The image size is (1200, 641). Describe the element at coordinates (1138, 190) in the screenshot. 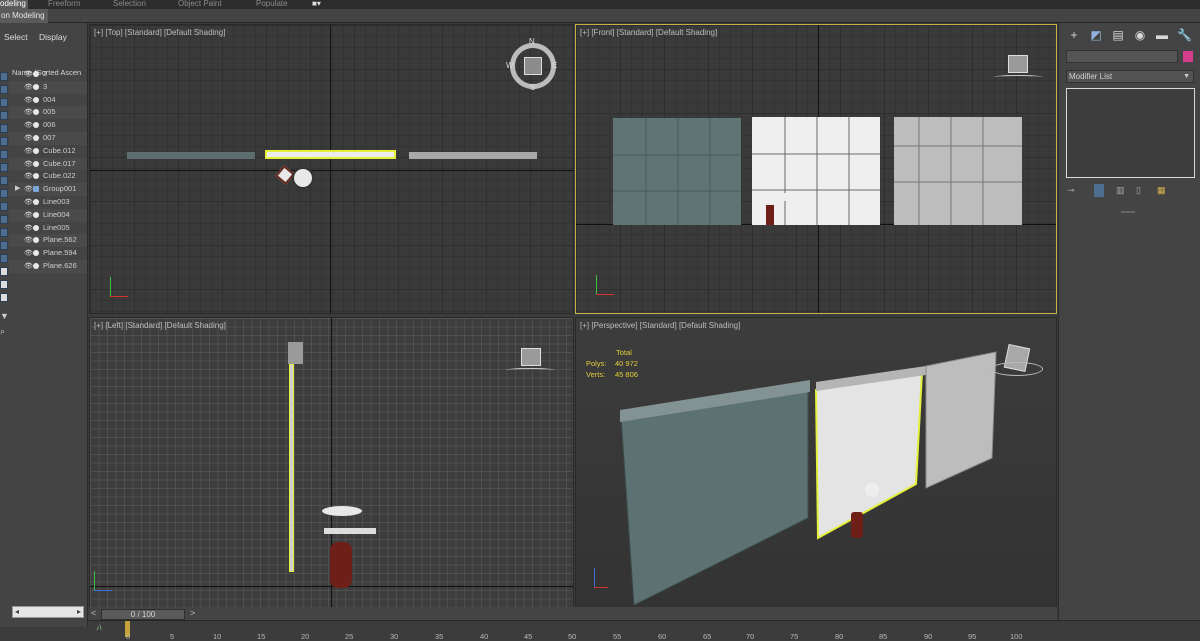

I see `remove-modifier-icon: ▯` at that location.